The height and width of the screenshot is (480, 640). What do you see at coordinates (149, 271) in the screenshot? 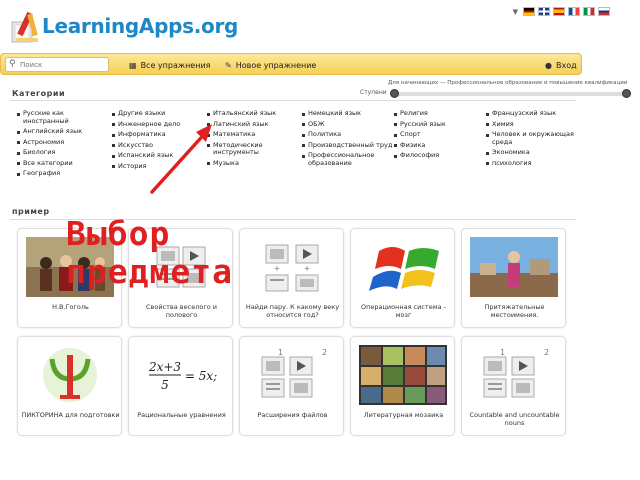
I see `annotation-line-2: предмета` at bounding box center [149, 271].